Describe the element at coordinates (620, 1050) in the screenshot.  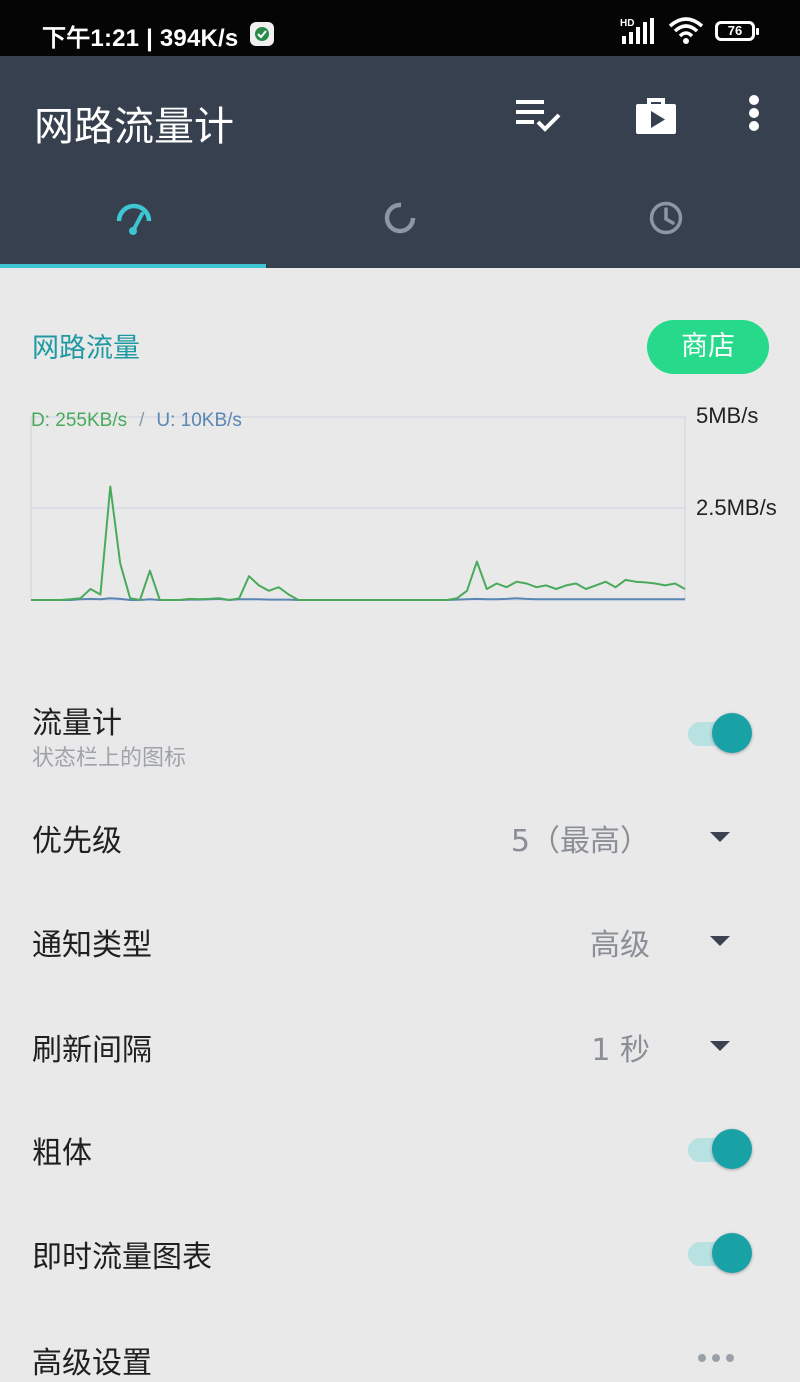
I see `setting-refresh-value: 1 秒` at that location.